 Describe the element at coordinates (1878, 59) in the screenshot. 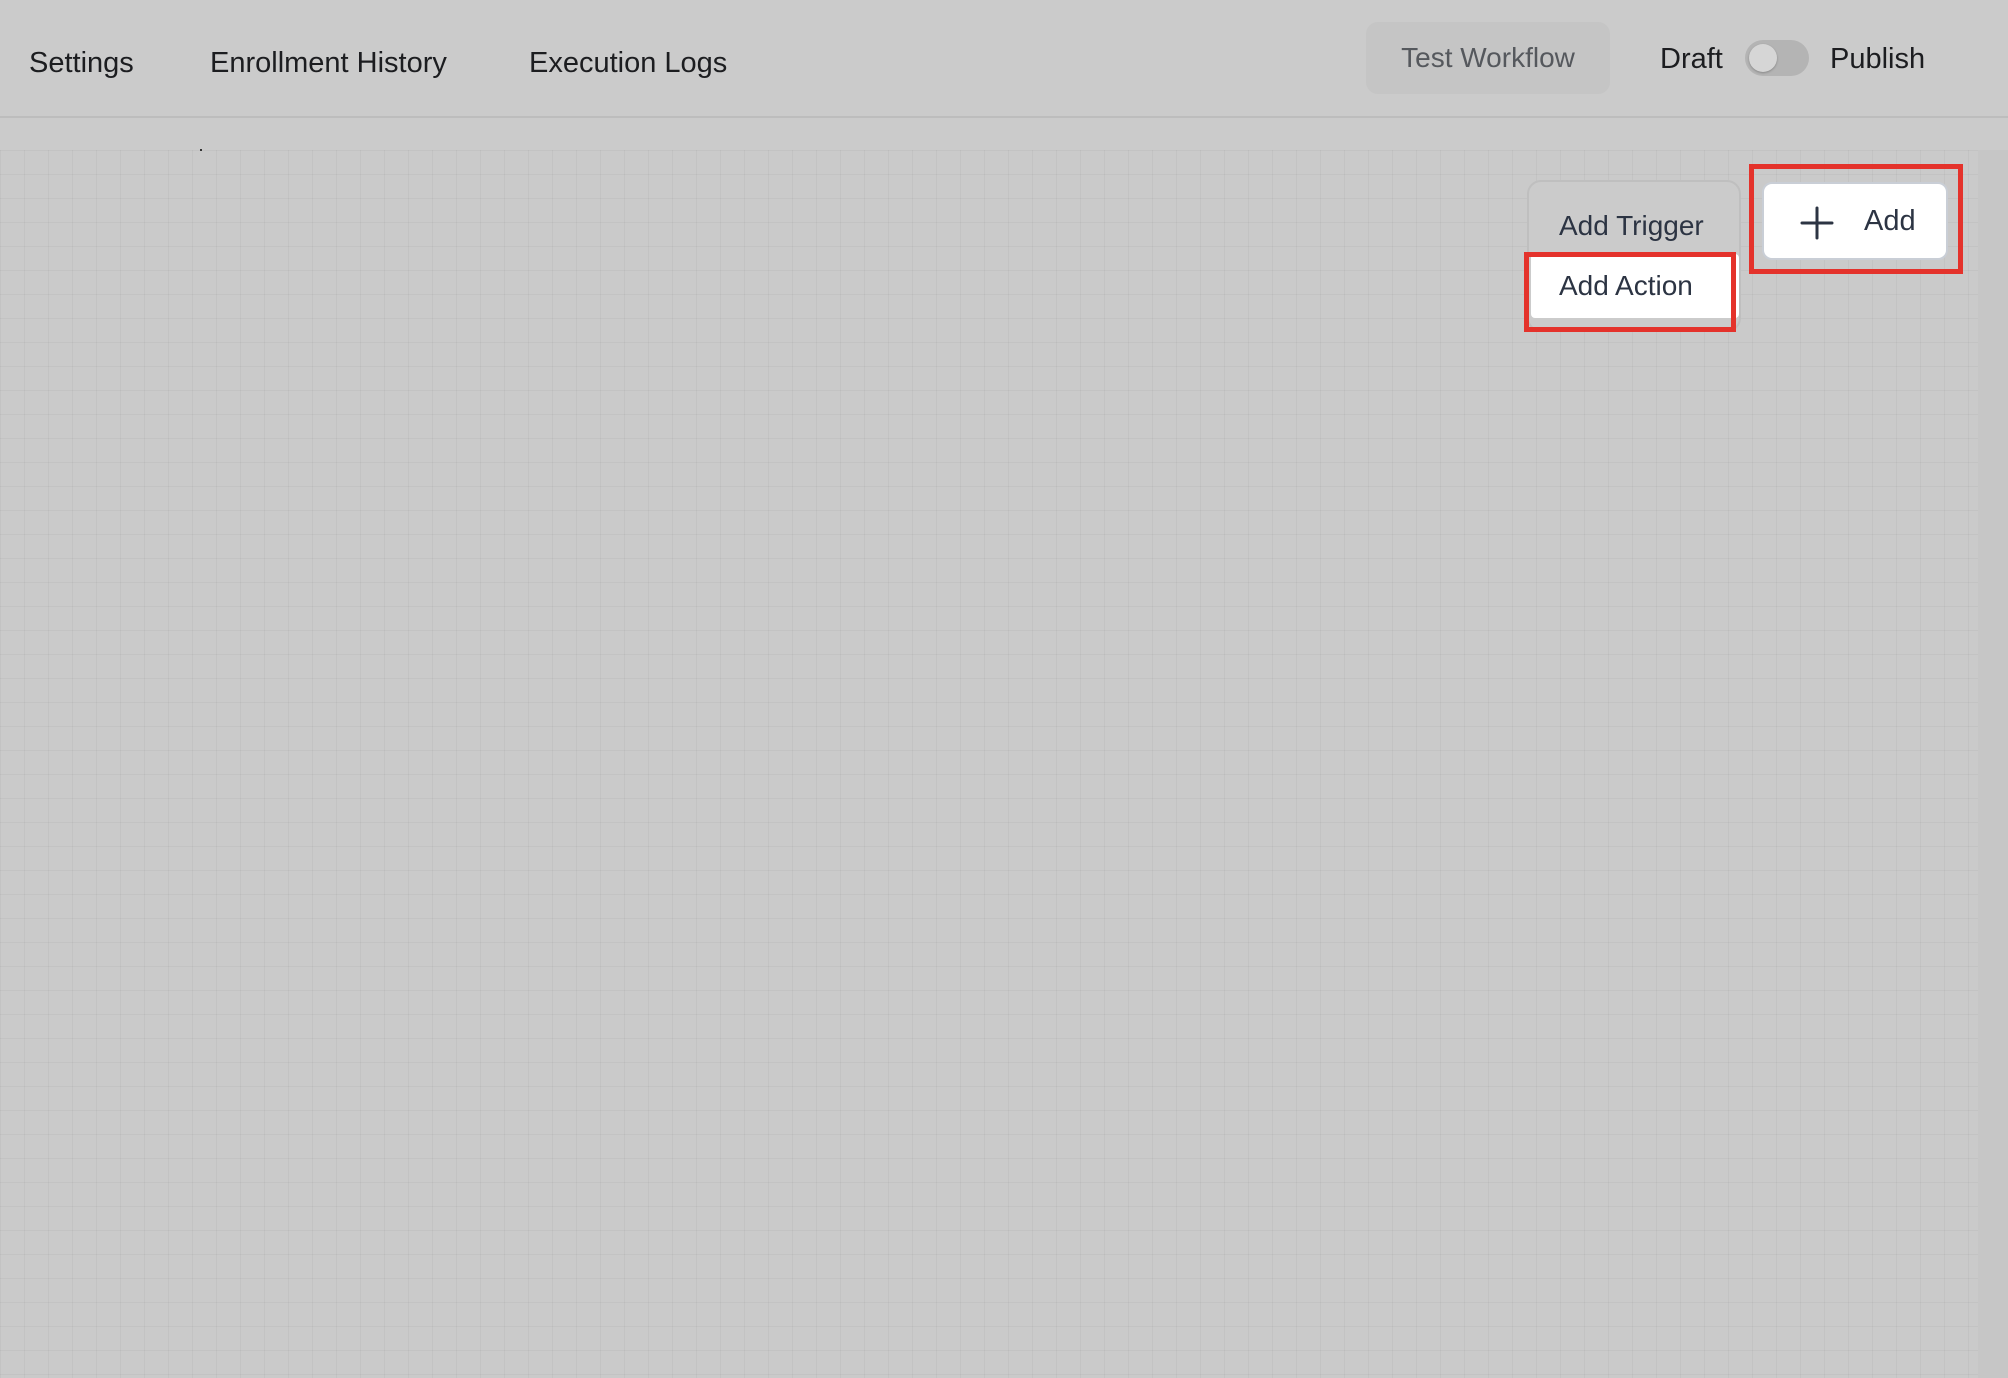

I see `publish-label: Publish` at that location.